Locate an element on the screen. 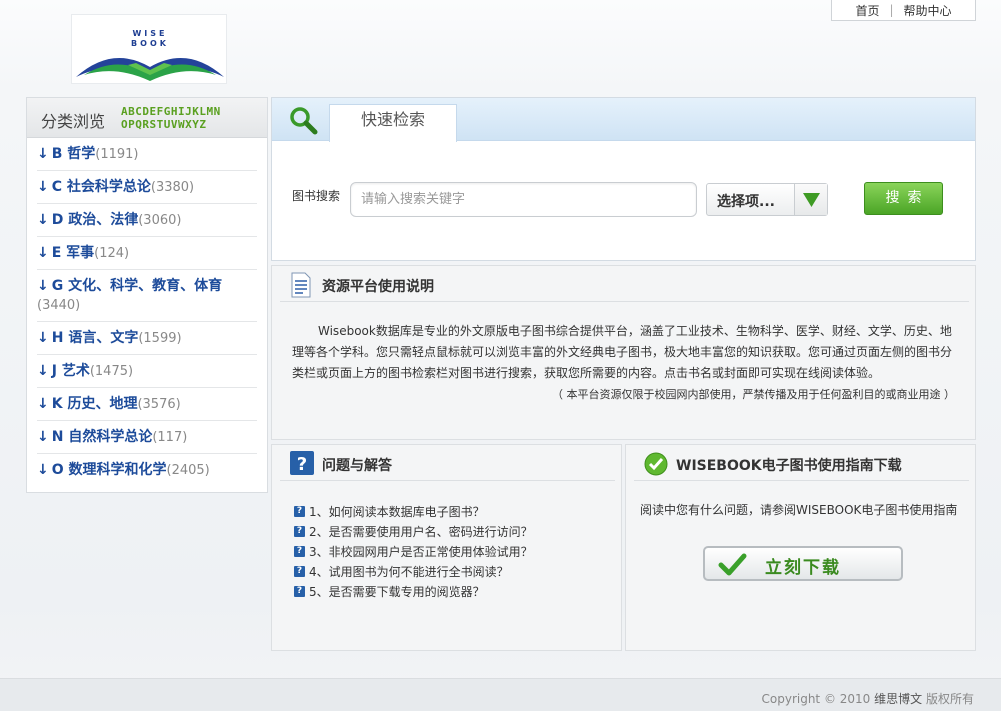  category-name: K 历史、地理 is located at coordinates (95, 404).